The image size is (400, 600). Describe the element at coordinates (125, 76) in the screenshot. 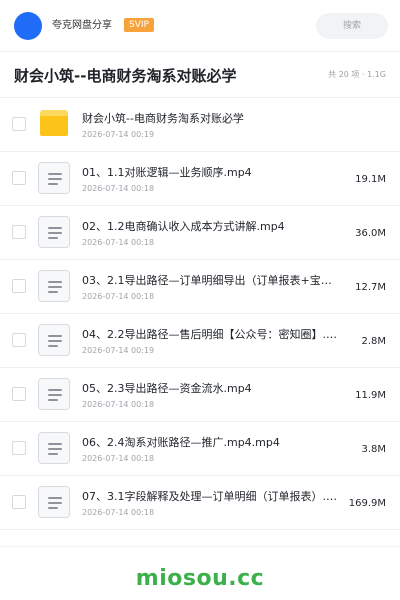

I see `page-title: 财会小筑--电商财务淘系对账必学` at that location.